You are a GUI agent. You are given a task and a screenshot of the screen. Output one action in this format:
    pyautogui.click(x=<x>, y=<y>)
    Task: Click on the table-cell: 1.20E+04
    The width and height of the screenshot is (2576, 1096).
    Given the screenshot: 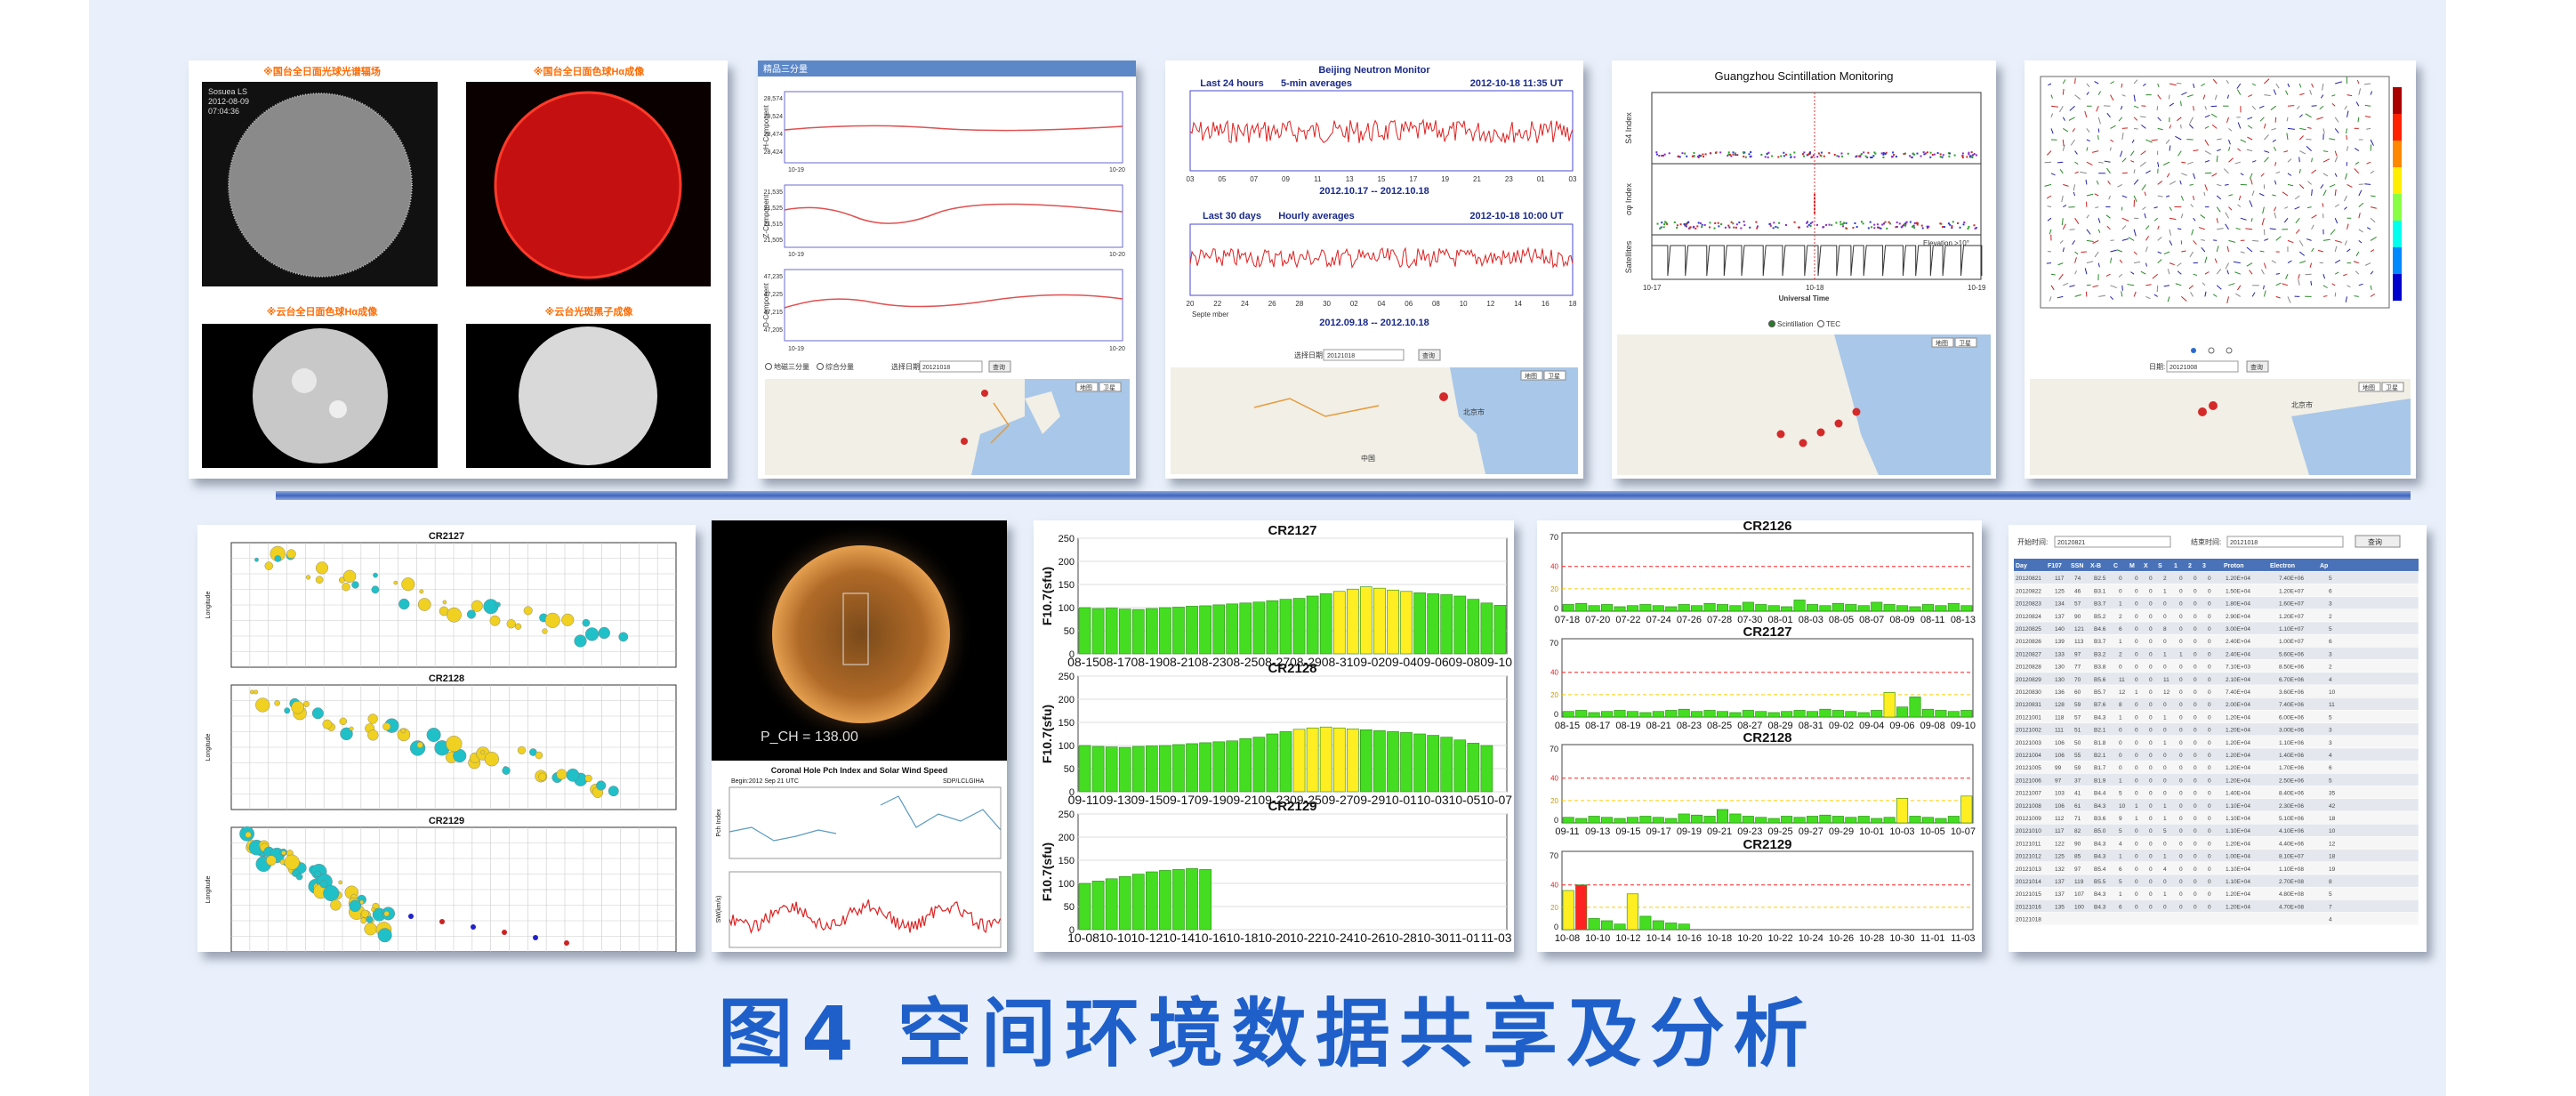 What is the action you would take?
    pyautogui.click(x=2238, y=731)
    